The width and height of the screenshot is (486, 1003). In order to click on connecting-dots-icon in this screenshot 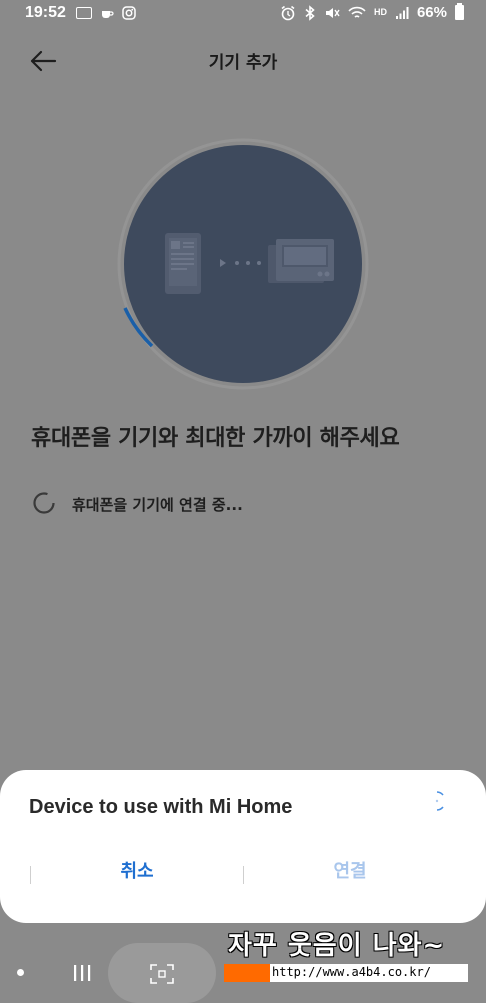, I will do `click(240, 263)`.